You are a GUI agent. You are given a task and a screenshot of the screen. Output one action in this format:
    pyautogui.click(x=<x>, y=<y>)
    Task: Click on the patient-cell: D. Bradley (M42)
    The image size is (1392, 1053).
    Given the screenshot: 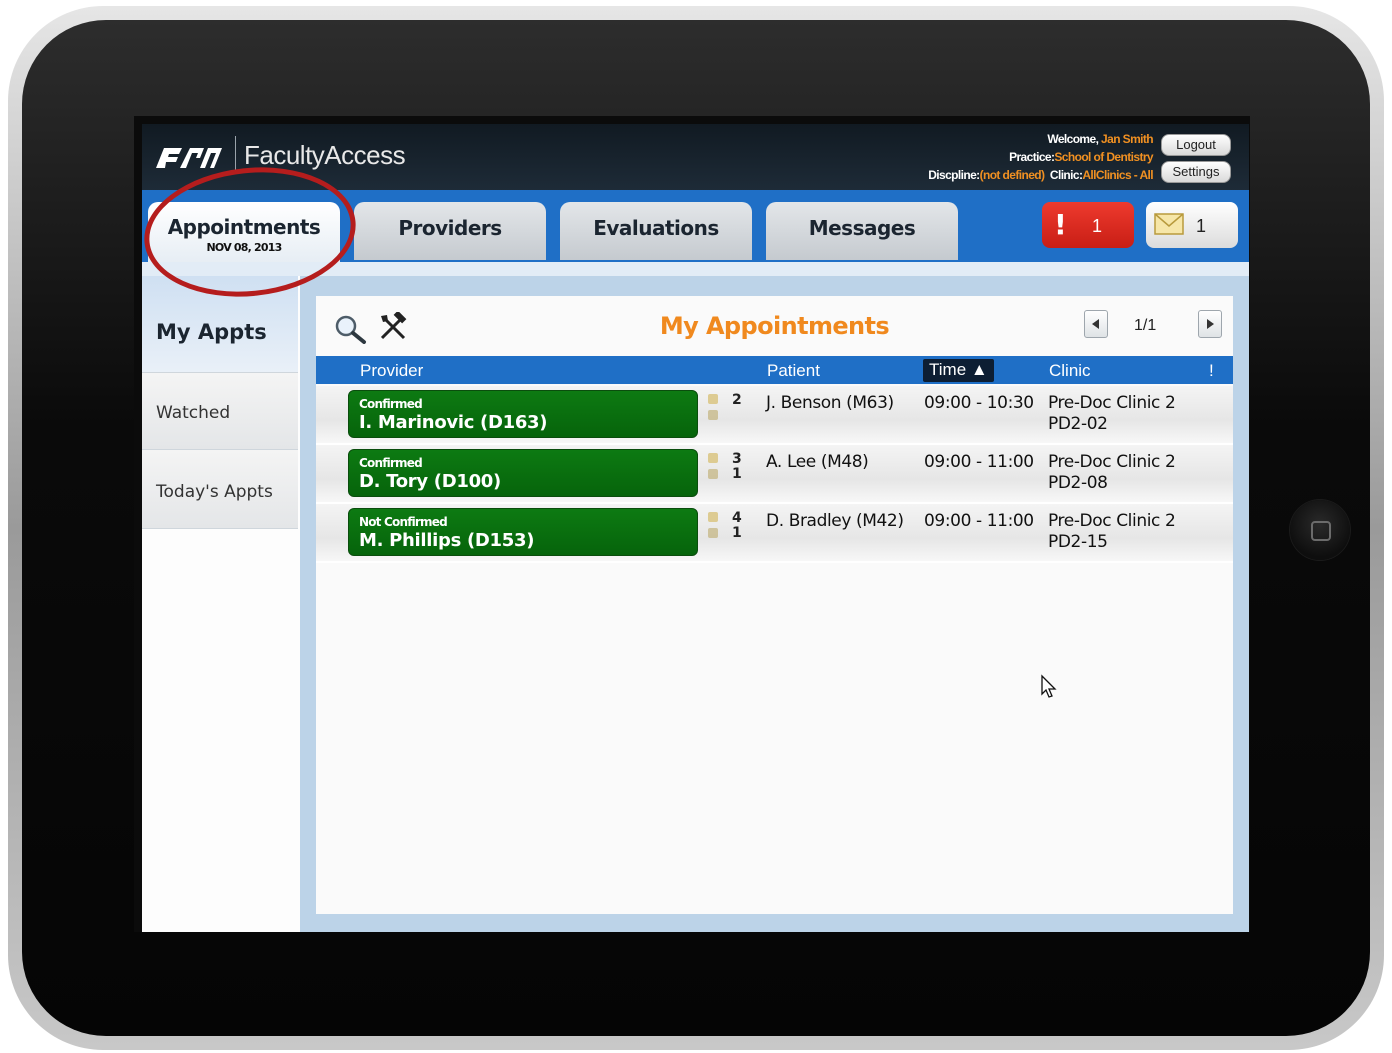 What is the action you would take?
    pyautogui.click(x=835, y=521)
    